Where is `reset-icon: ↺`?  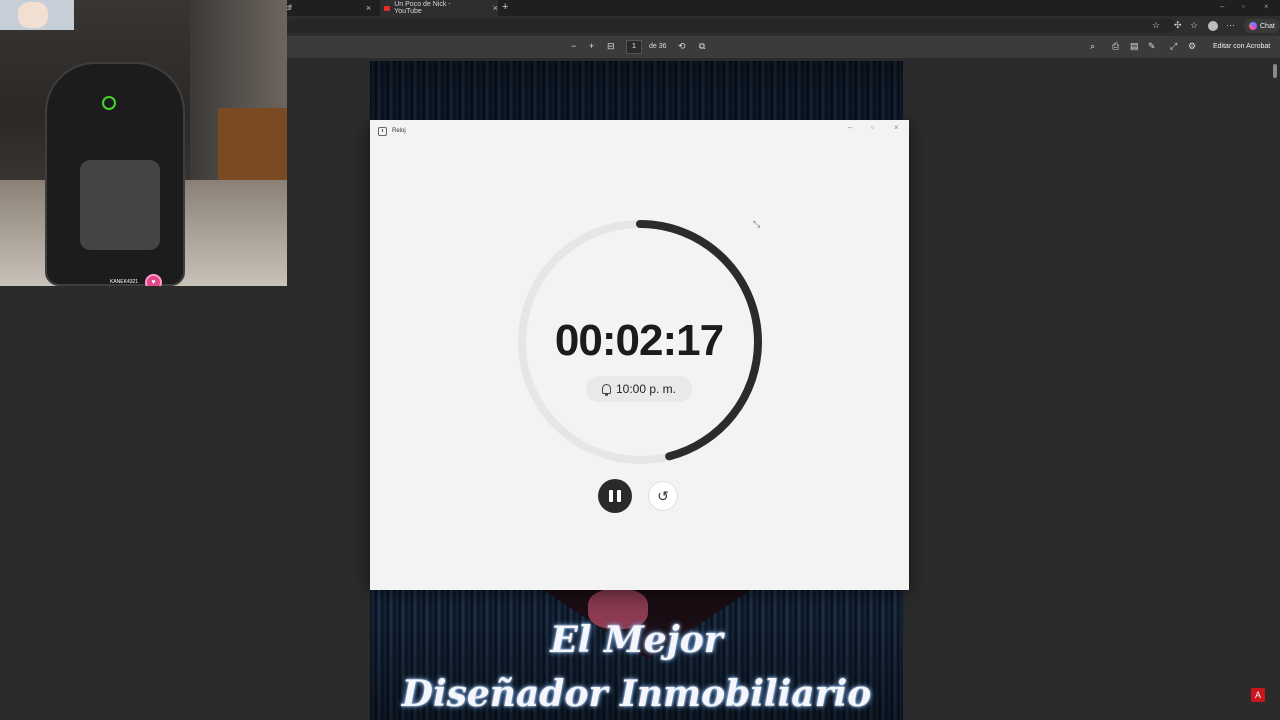
reset-icon: ↺ is located at coordinates (663, 495).